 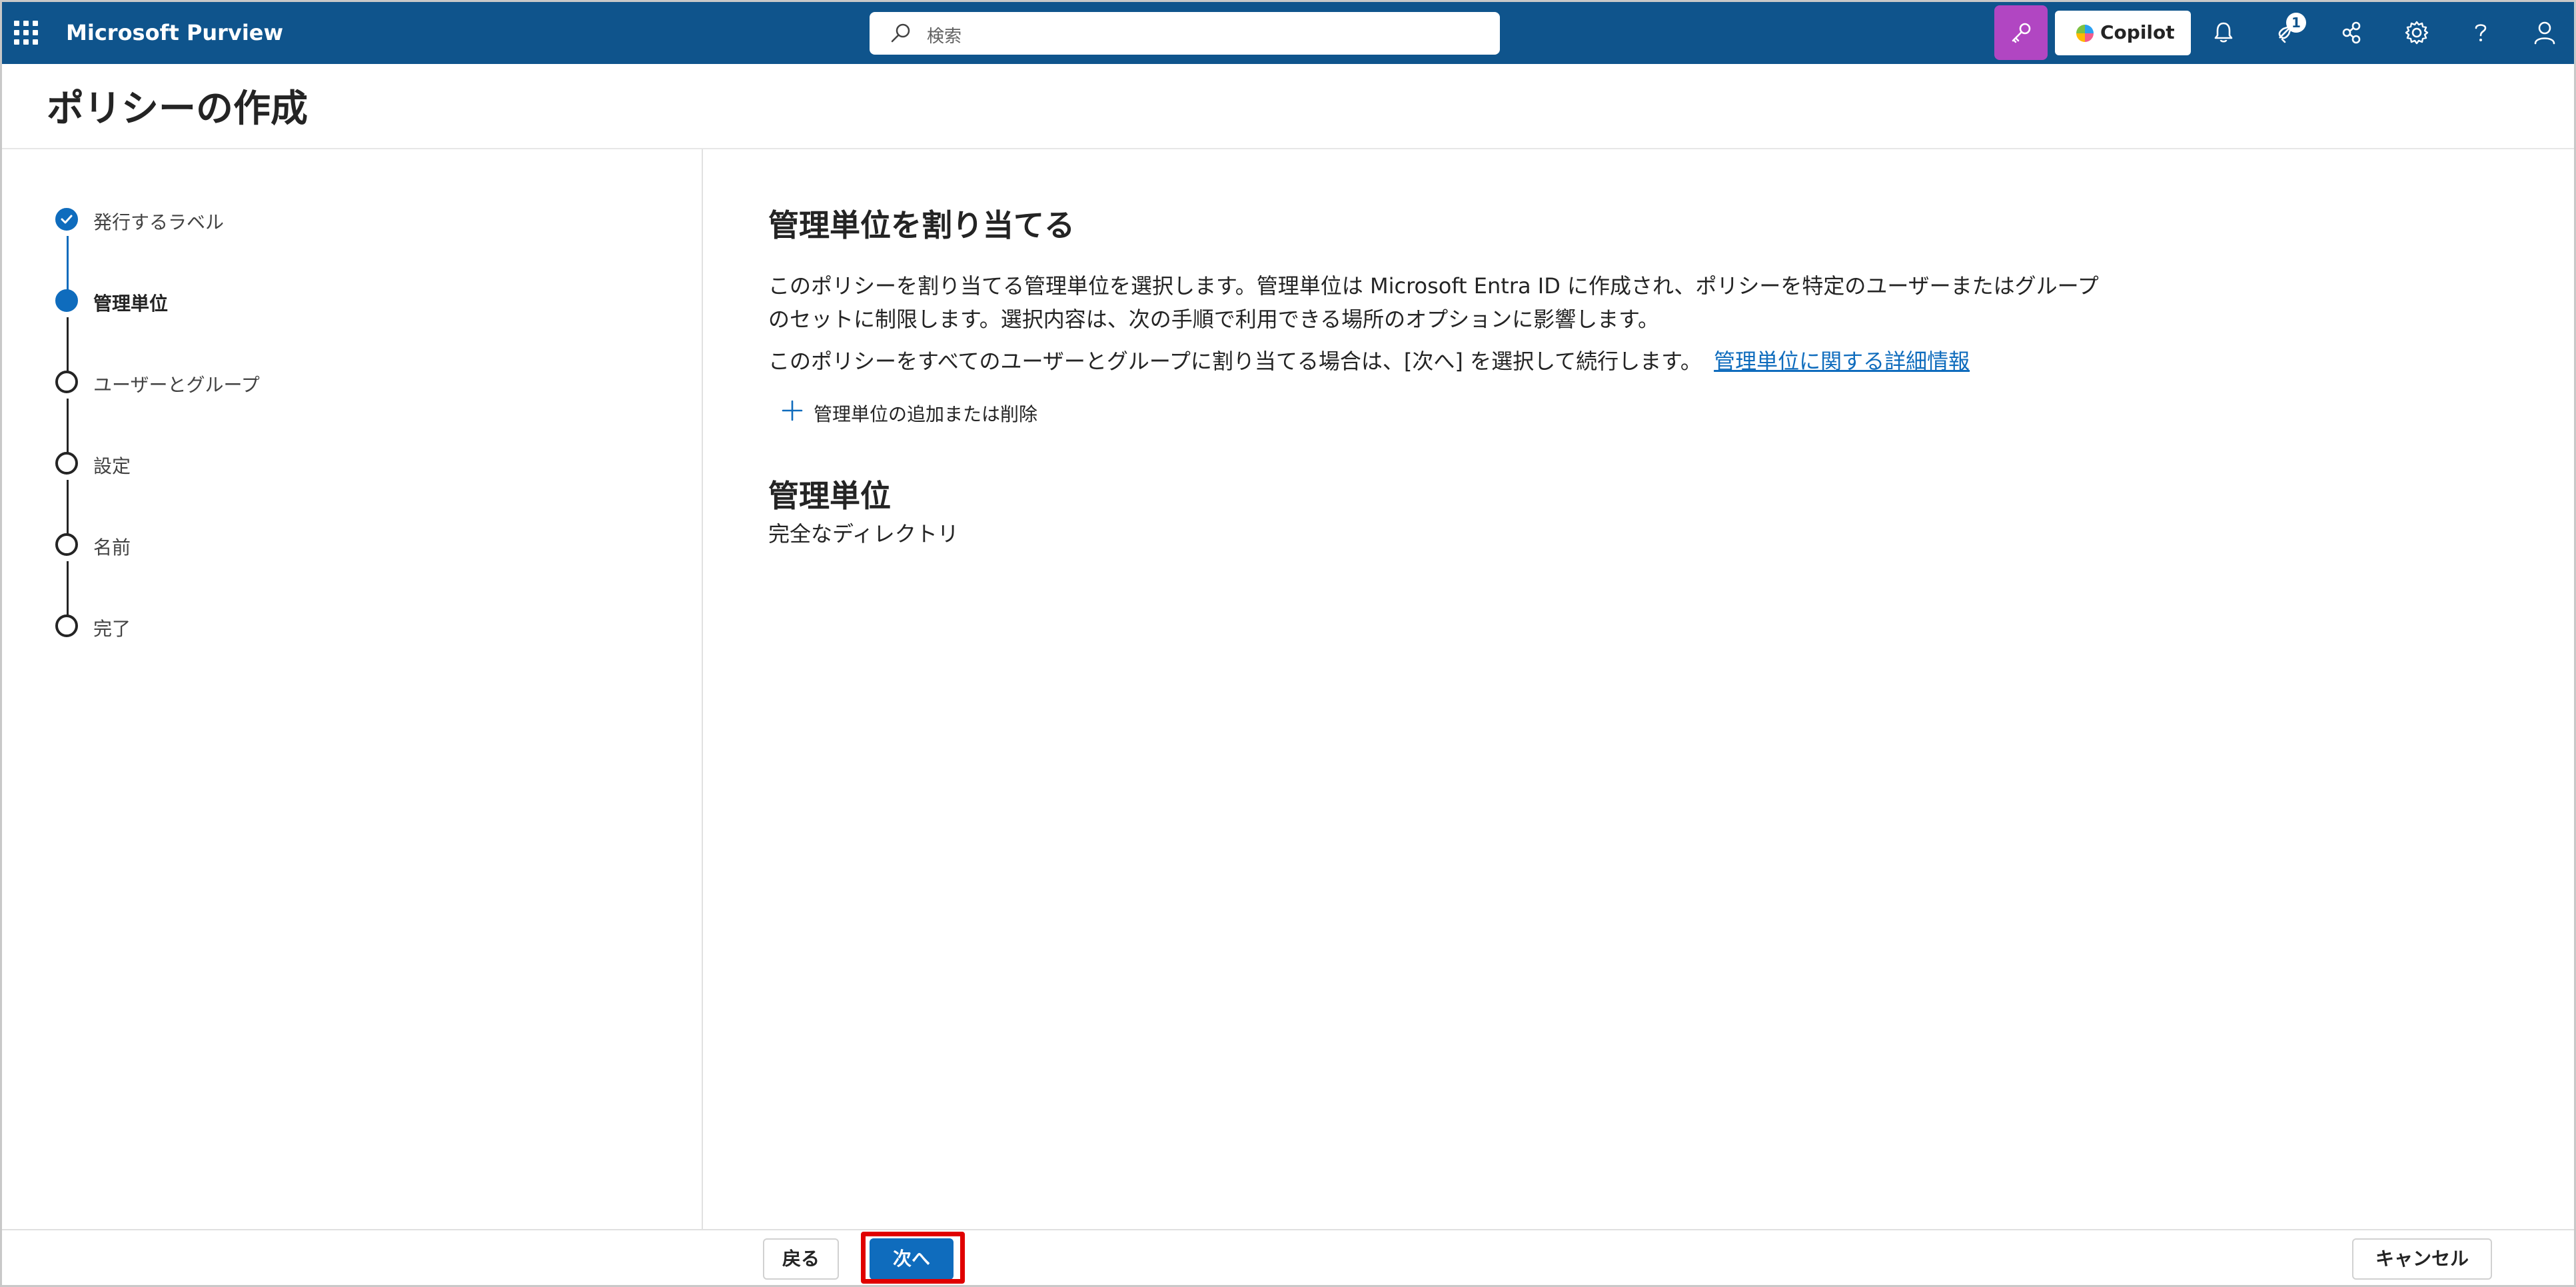 I want to click on plus-icon, so click(x=792, y=411).